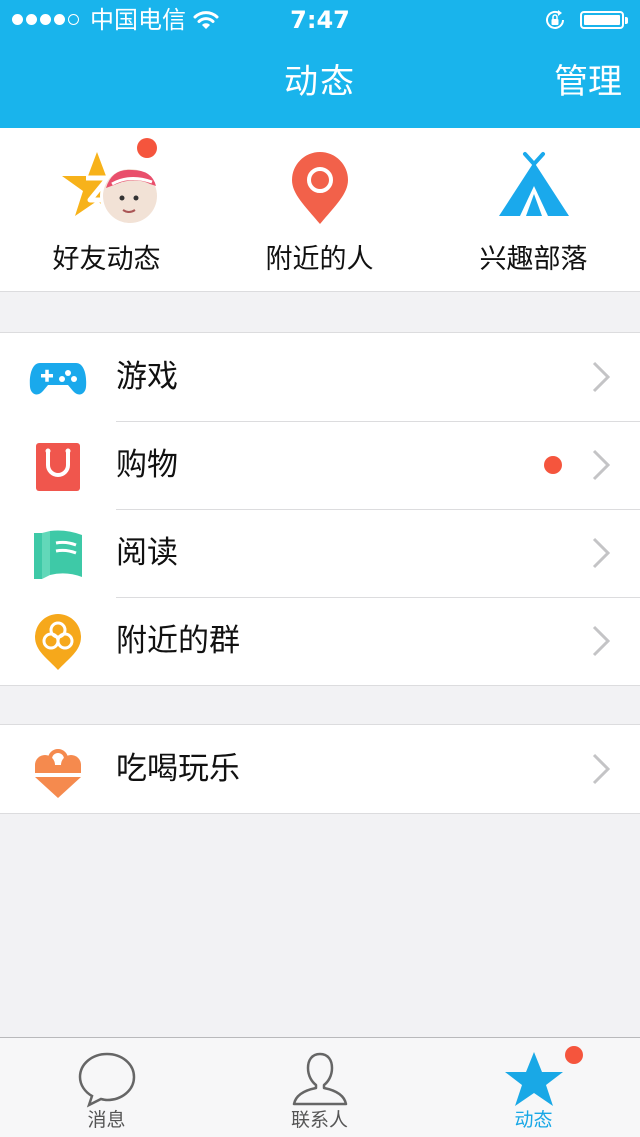 The image size is (640, 1137). Describe the element at coordinates (320, 553) in the screenshot. I see `menu-item-reading: 阅读` at that location.